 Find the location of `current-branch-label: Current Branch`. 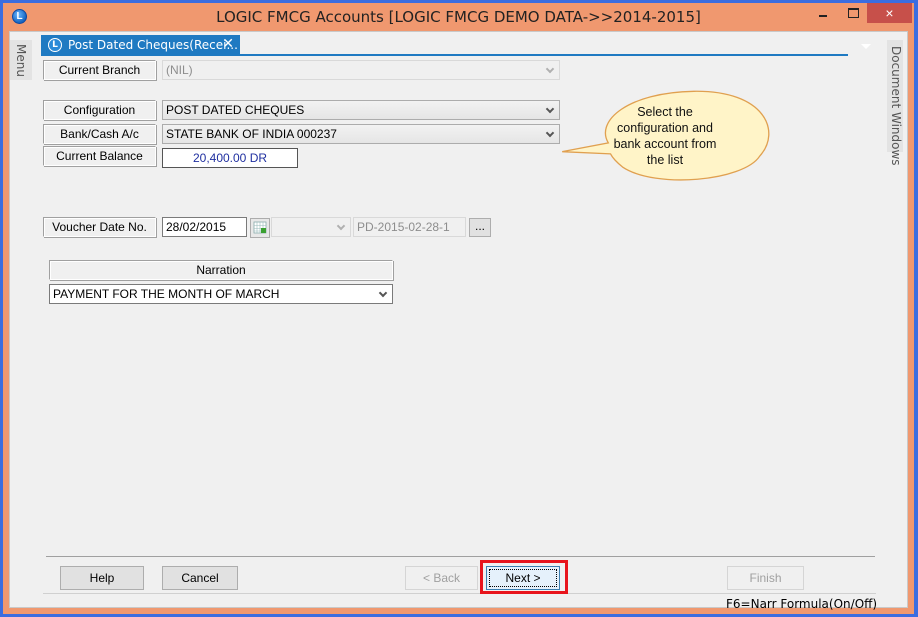

current-branch-label: Current Branch is located at coordinates (99, 70).